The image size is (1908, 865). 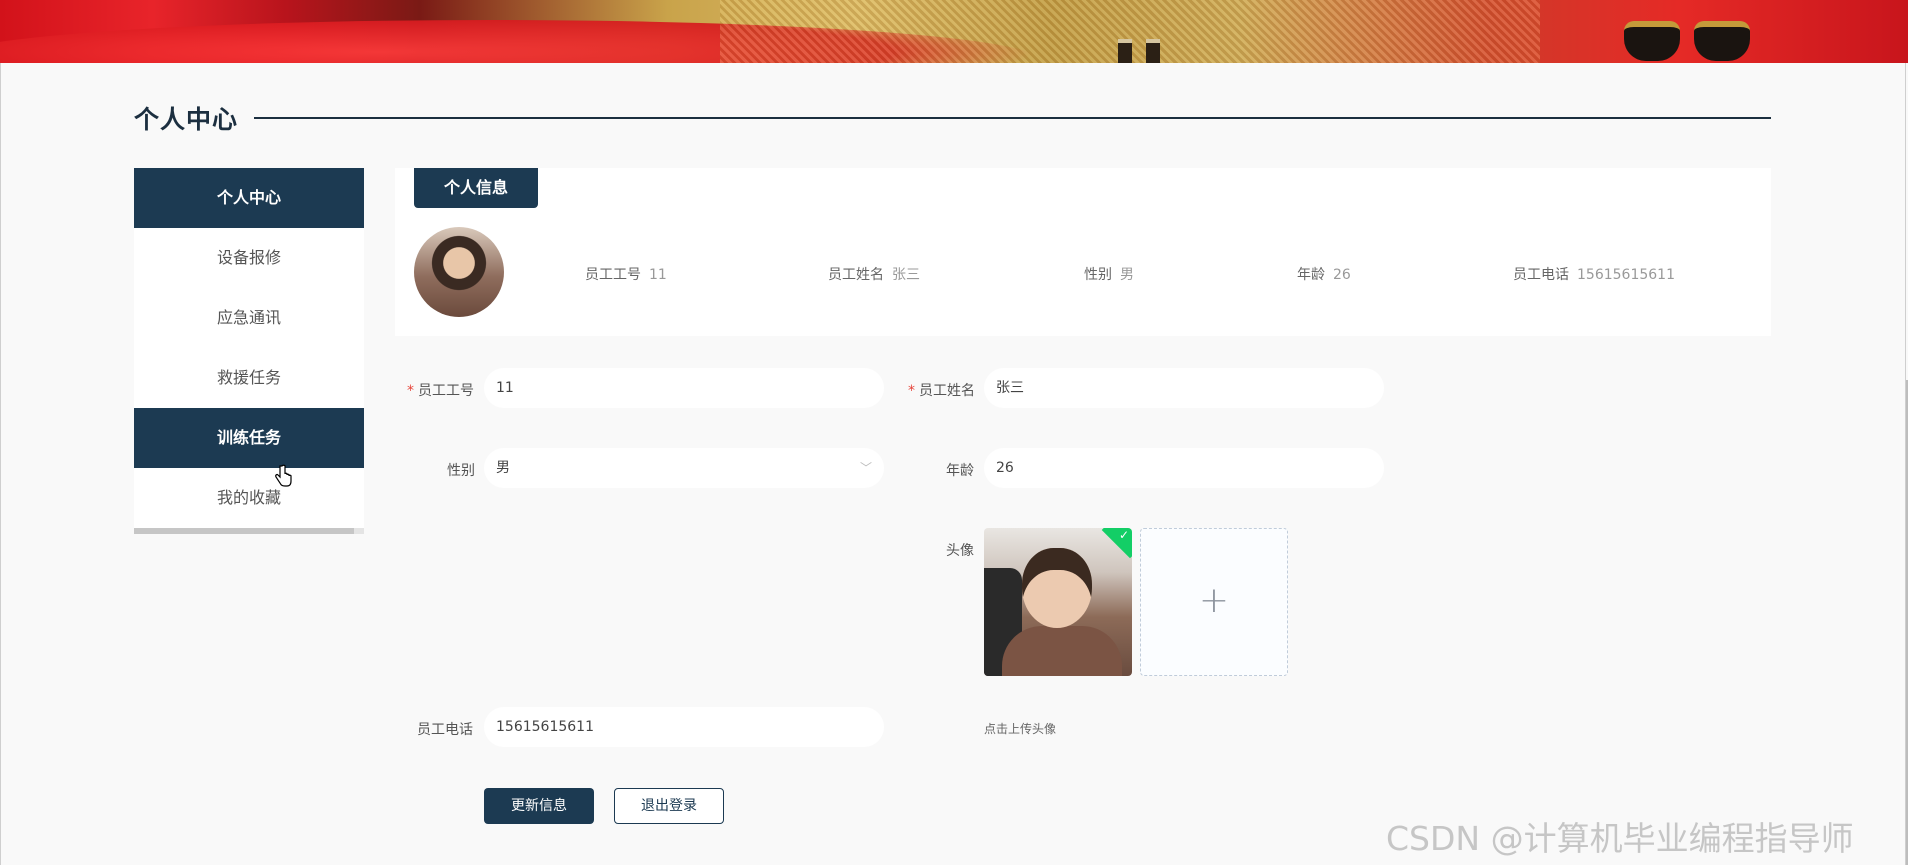 I want to click on employee-name-label-text: 员工姓名, so click(x=947, y=391).